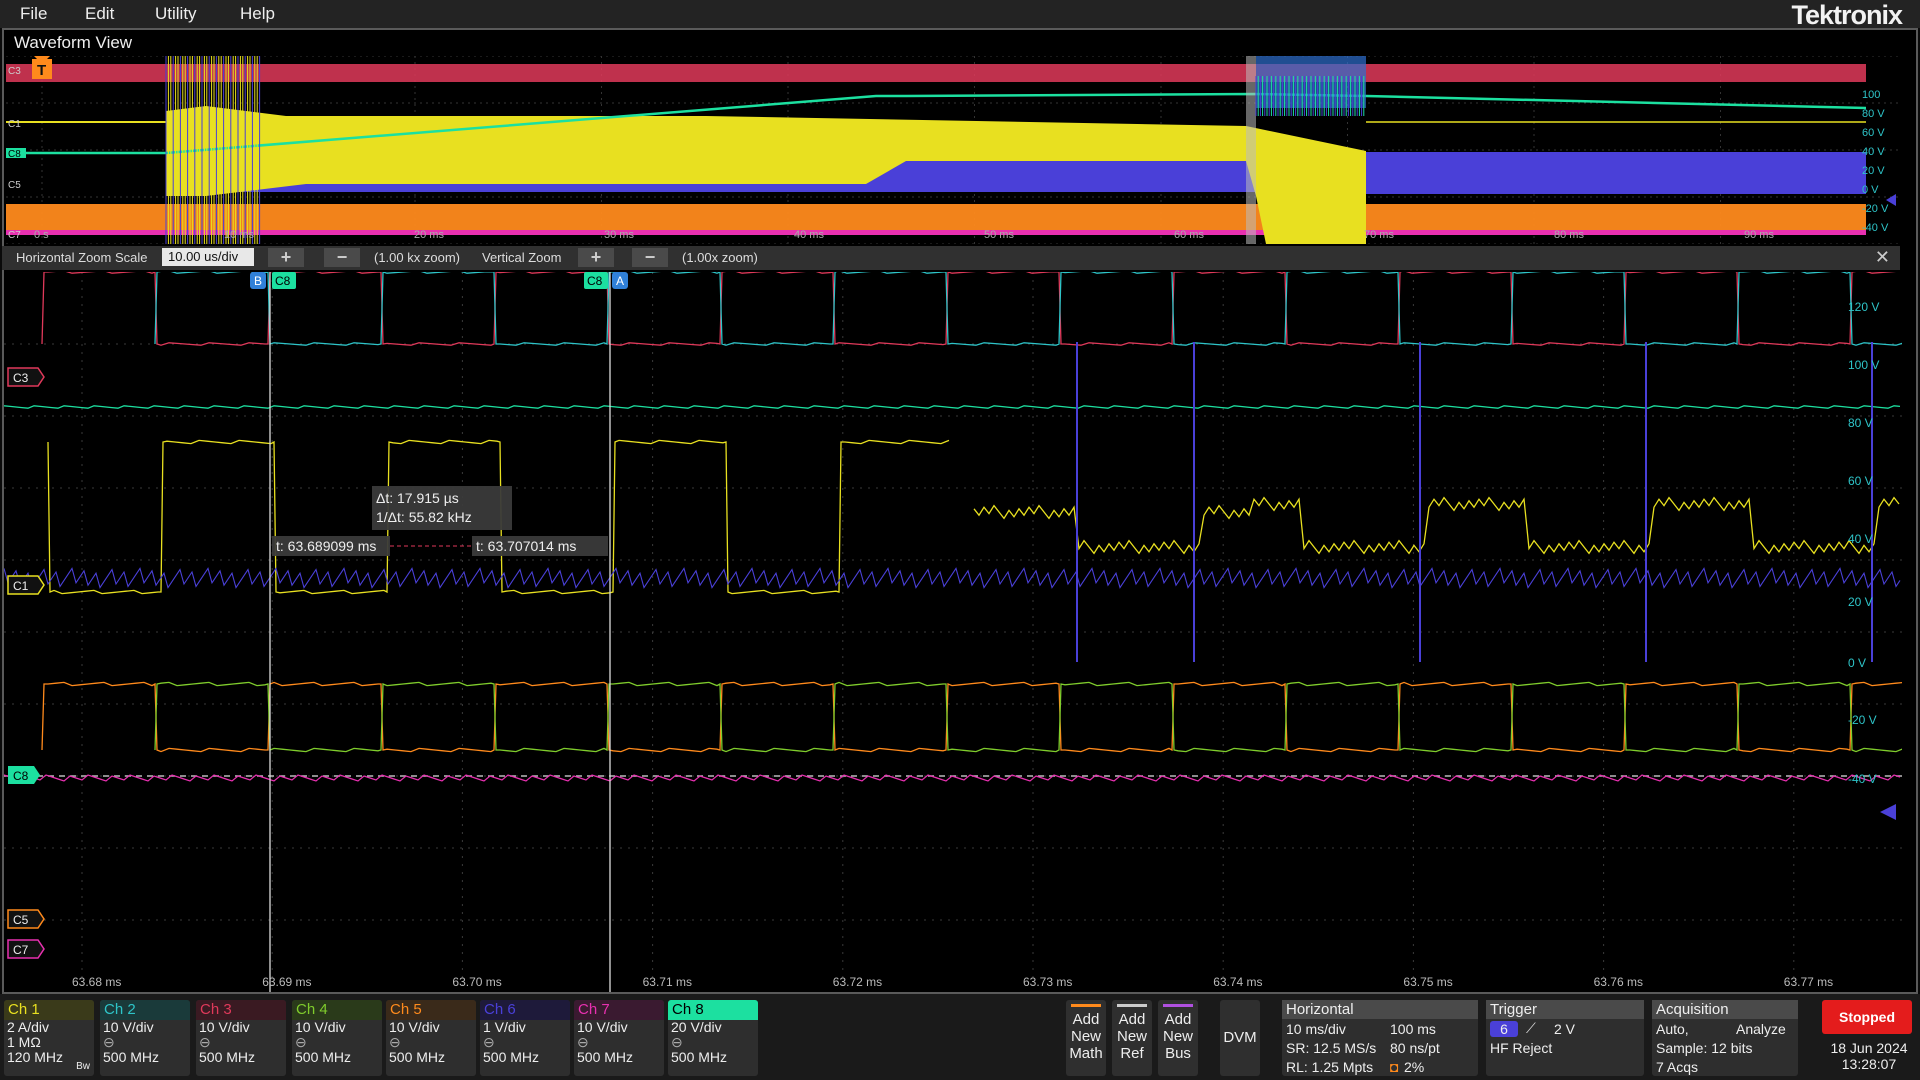 Image resolution: width=1920 pixels, height=1080 pixels. Describe the element at coordinates (713, 1038) in the screenshot. I see `channel-badge-8: Ch 8 20 V/div ⊖ 500 MHz` at that location.